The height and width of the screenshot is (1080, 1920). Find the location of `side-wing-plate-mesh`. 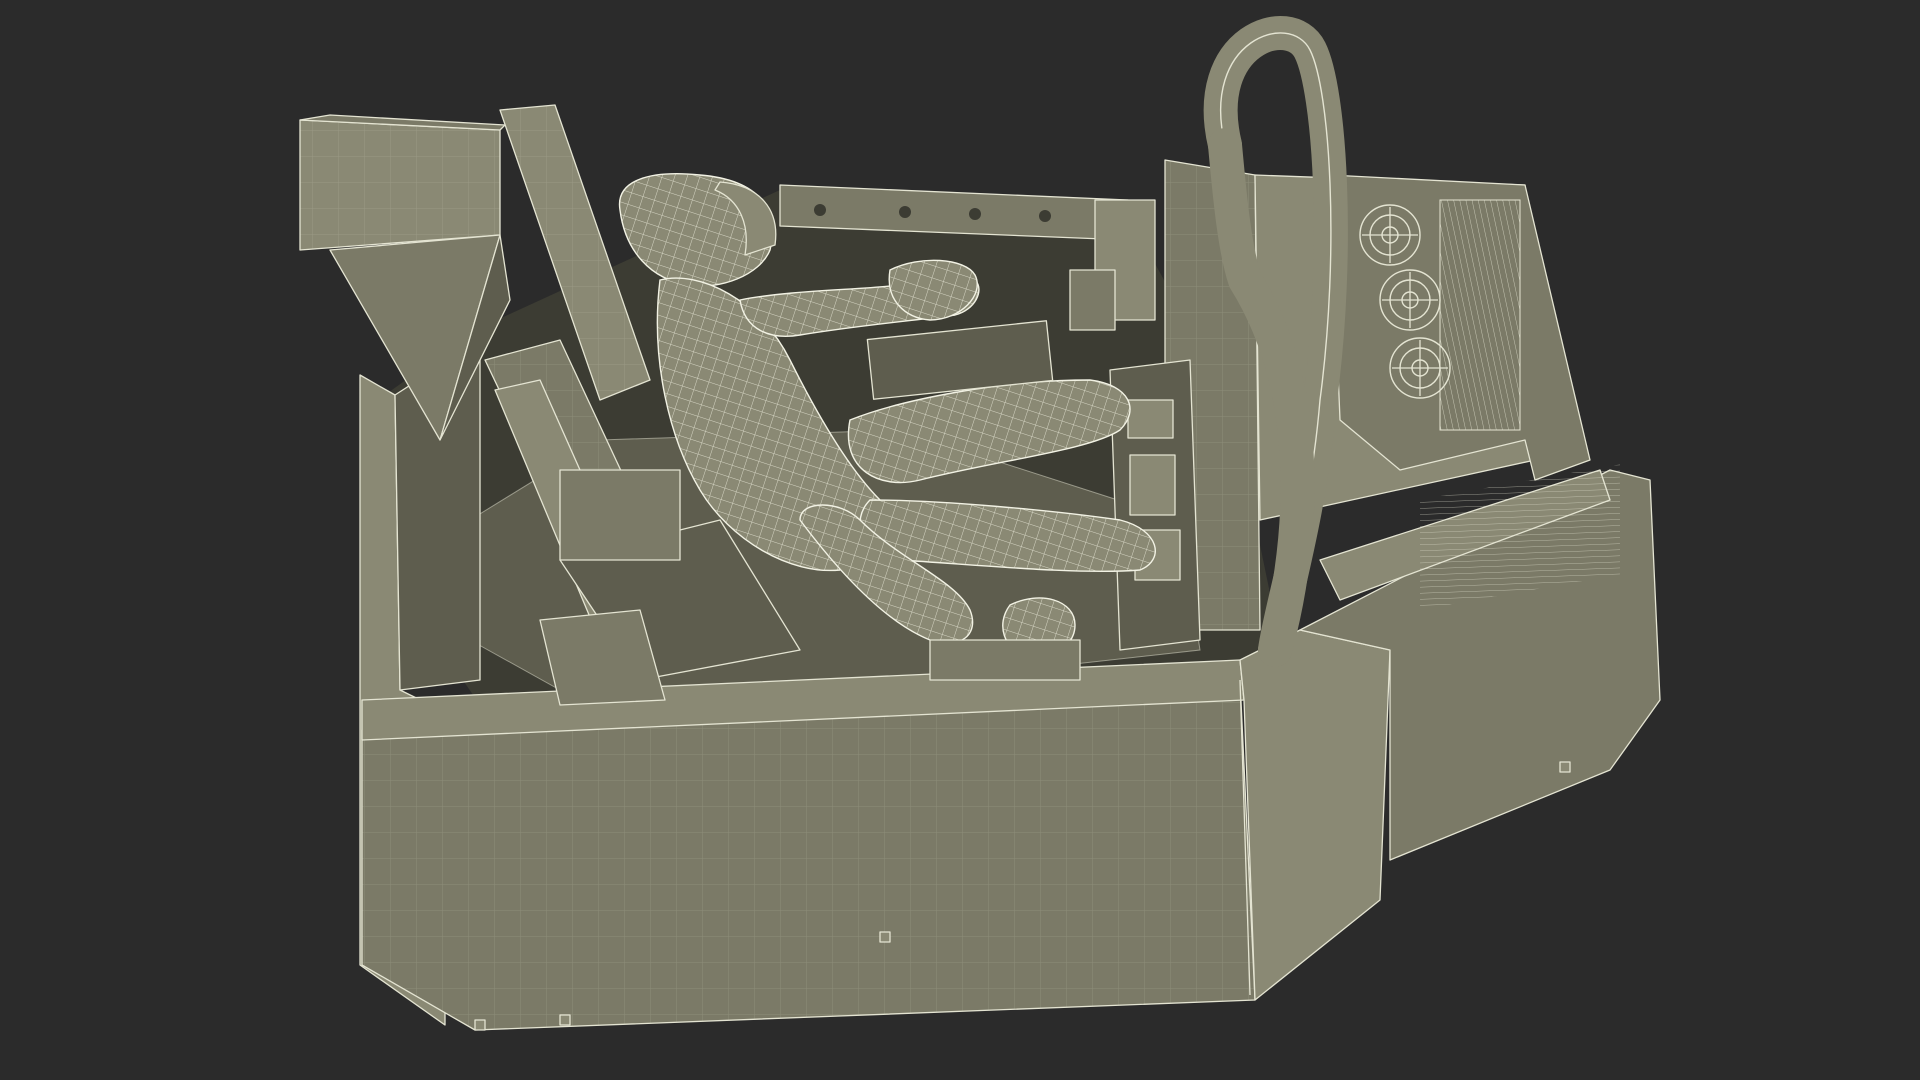

side-wing-plate-mesh is located at coordinates (400, 185).